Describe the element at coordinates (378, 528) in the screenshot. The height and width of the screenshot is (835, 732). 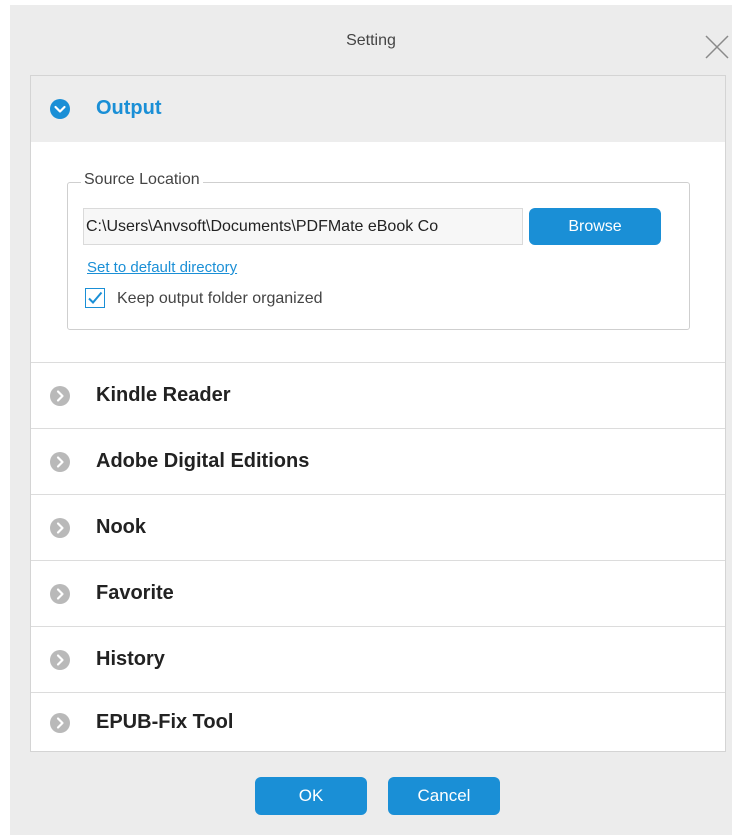
I see `section-nook-header: Nook` at that location.